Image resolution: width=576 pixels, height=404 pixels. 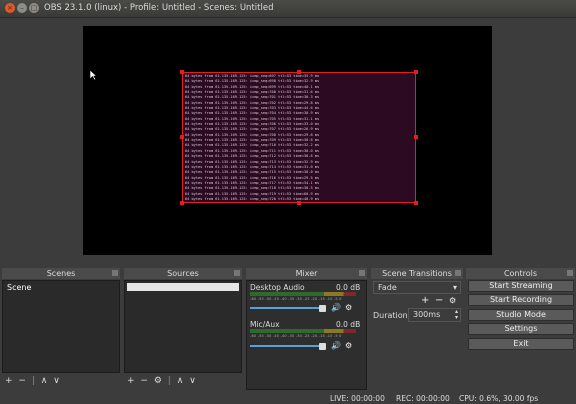 What do you see at coordinates (265, 324) in the screenshot?
I see `mic-aux-label: Mic/Aux` at bounding box center [265, 324].